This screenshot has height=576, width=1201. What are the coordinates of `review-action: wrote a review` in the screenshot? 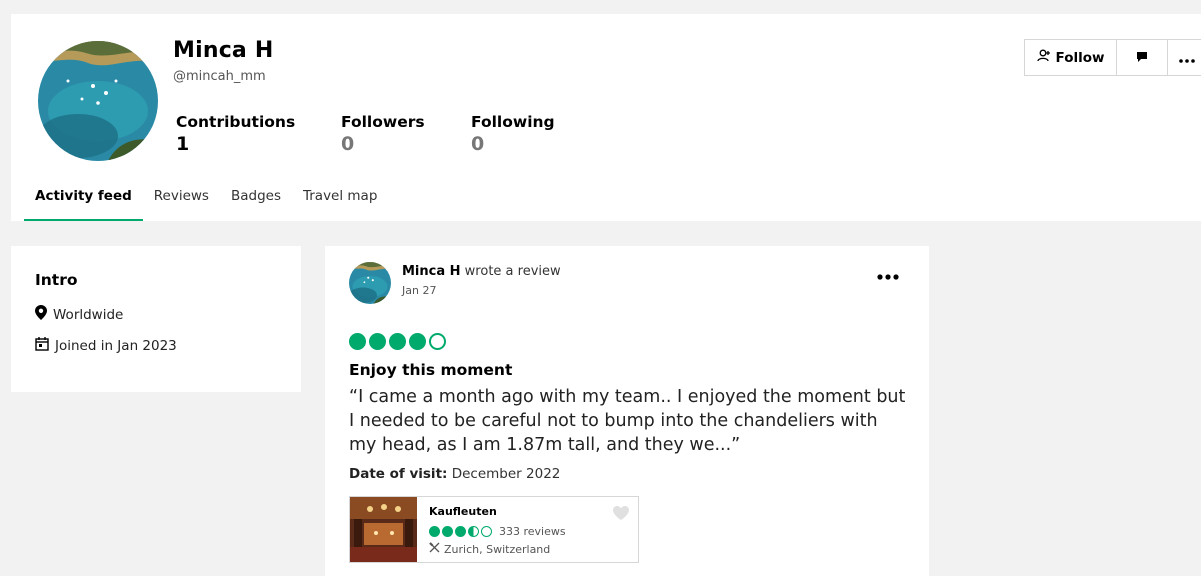 It's located at (510, 271).